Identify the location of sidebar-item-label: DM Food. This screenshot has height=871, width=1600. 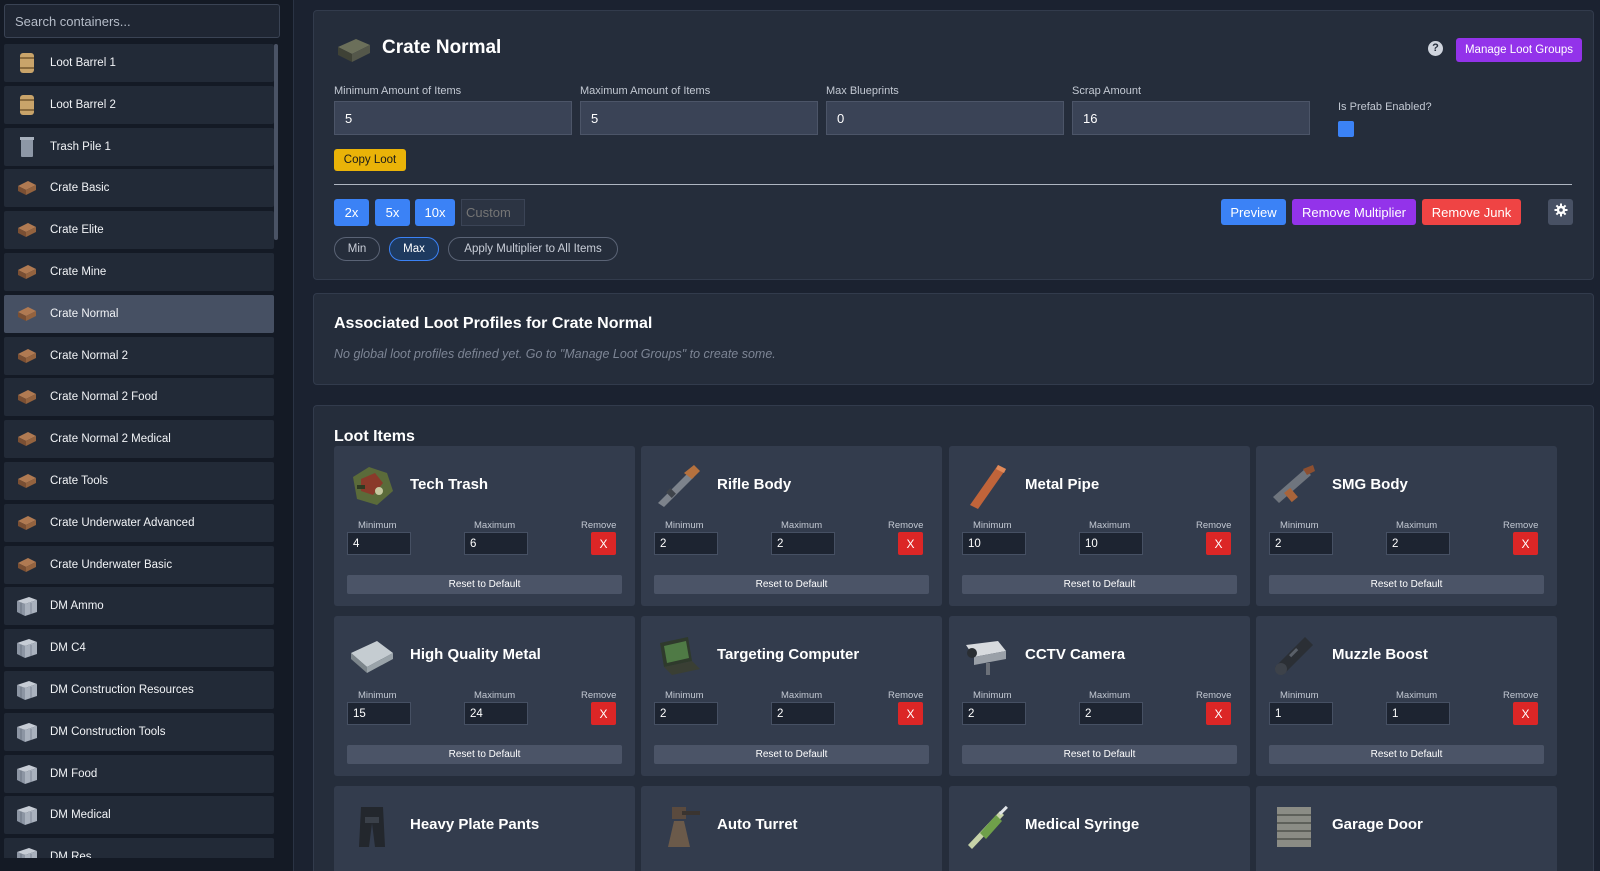
(74, 773).